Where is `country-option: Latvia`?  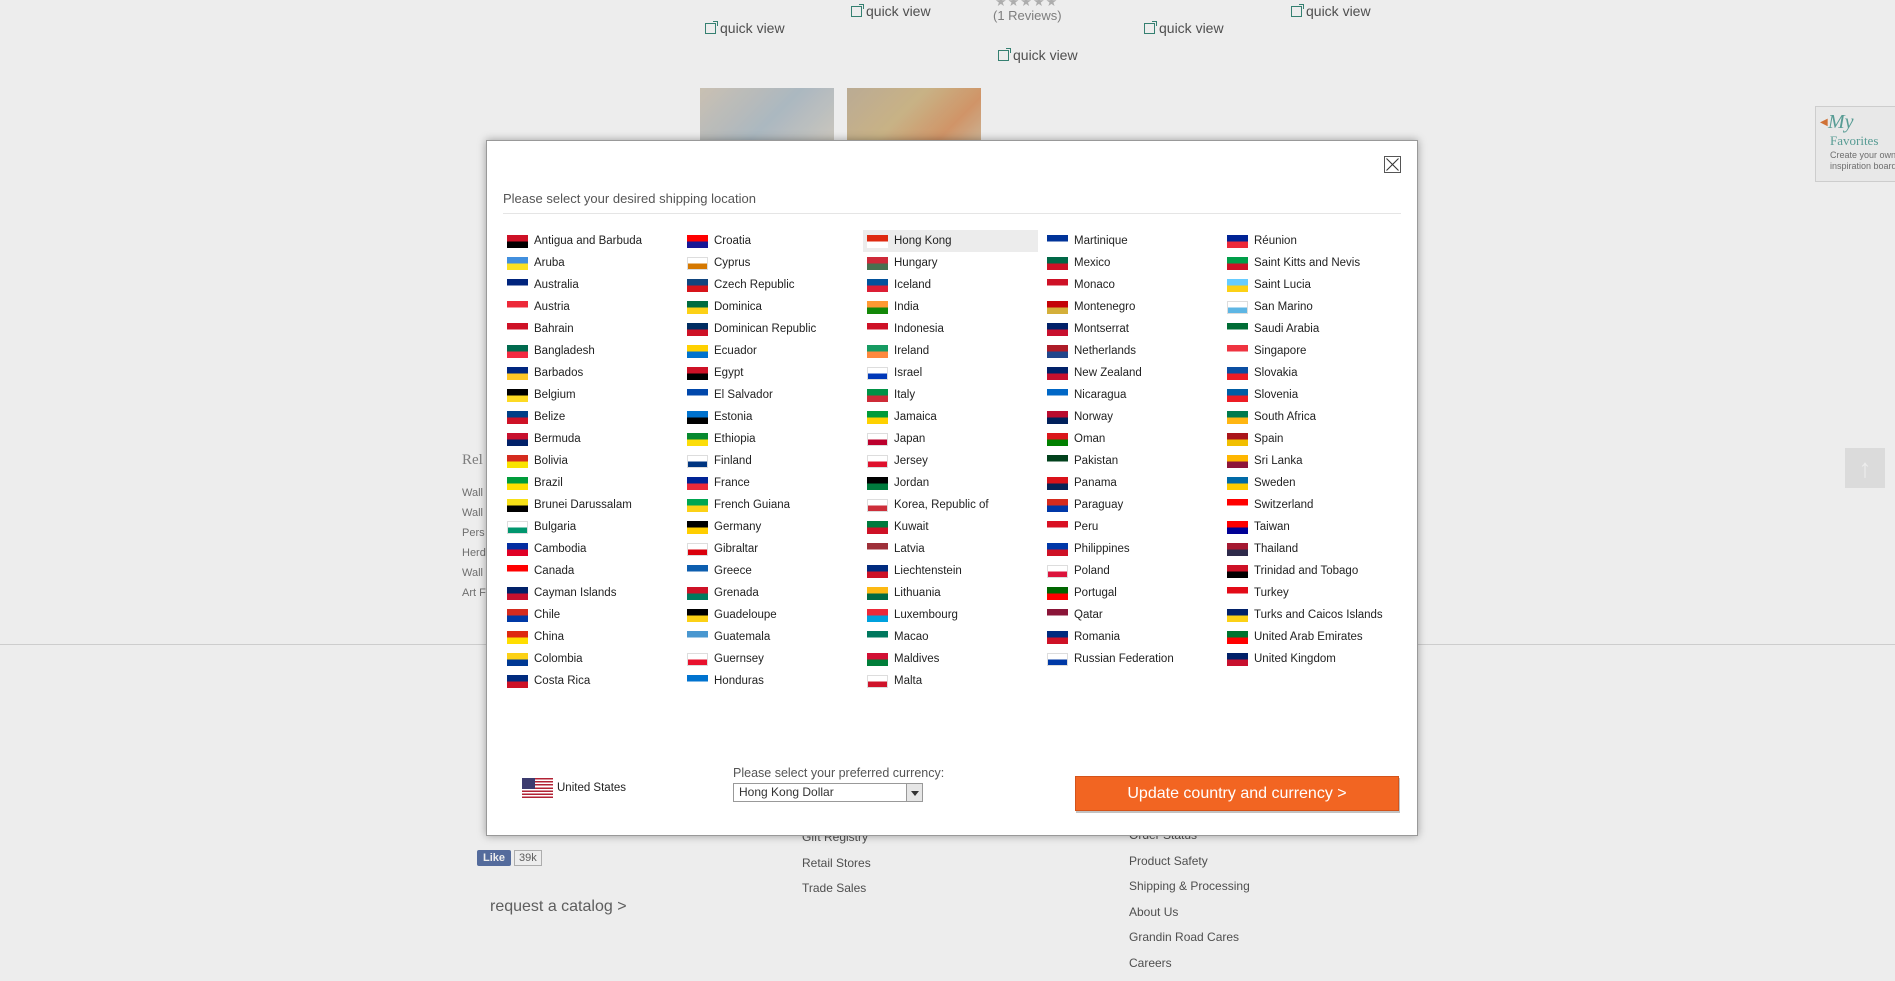 country-option: Latvia is located at coordinates (950, 549).